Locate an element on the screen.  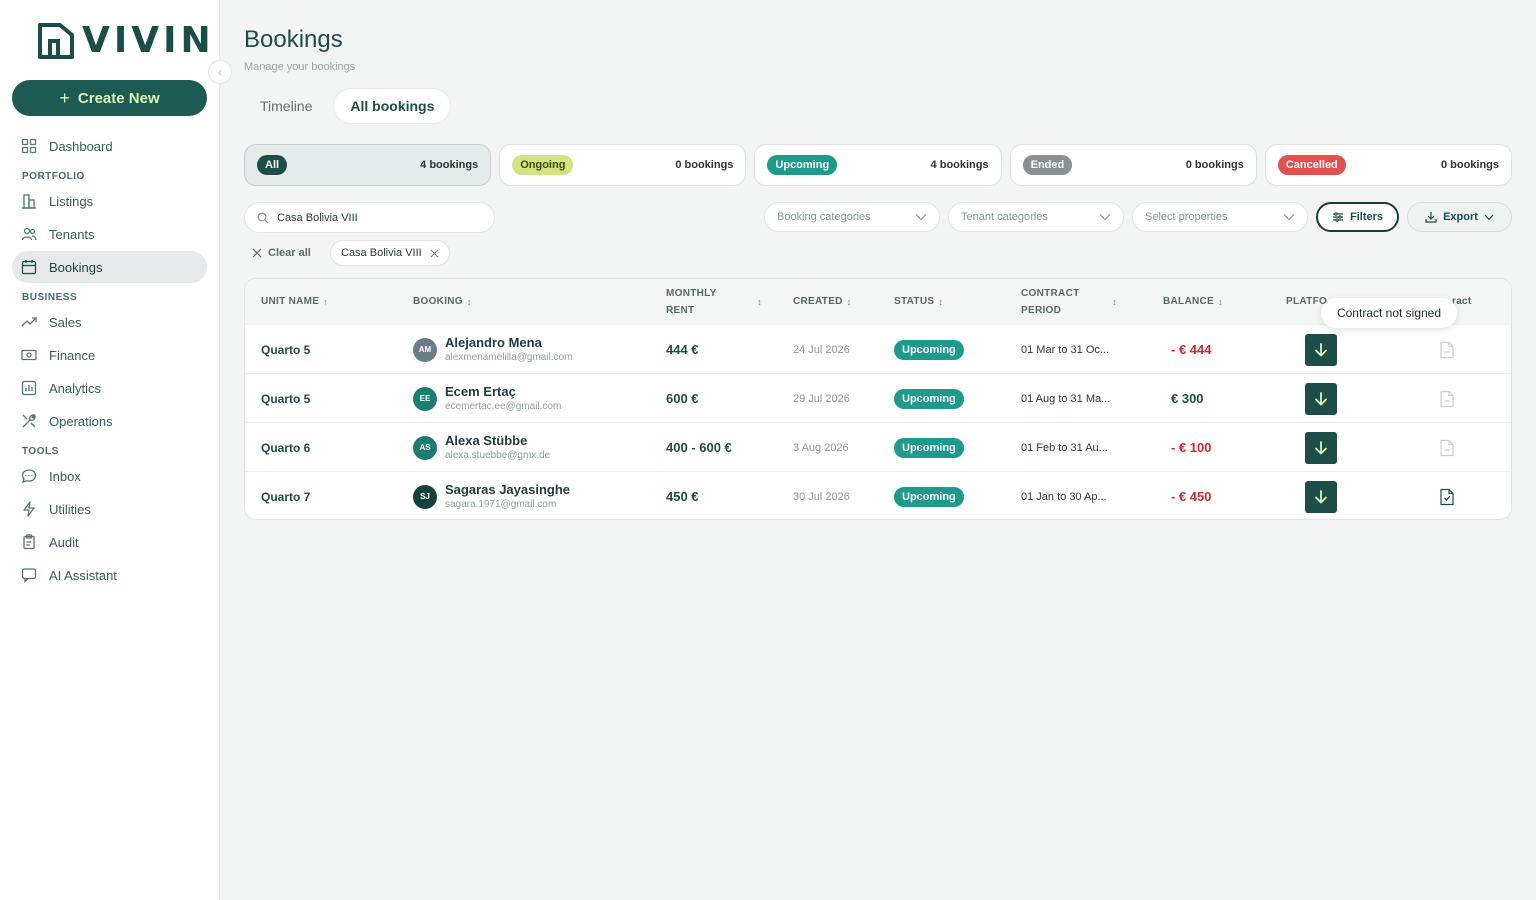
clipboard-icon is located at coordinates (29, 542).